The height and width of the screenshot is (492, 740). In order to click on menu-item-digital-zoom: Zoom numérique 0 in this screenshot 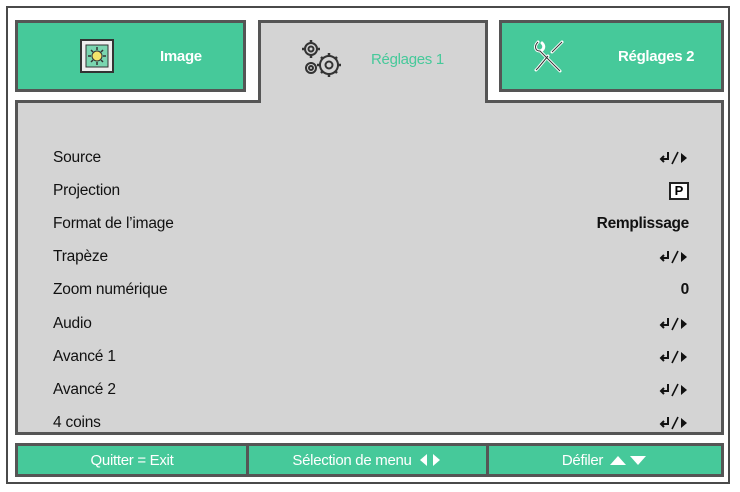, I will do `click(369, 290)`.